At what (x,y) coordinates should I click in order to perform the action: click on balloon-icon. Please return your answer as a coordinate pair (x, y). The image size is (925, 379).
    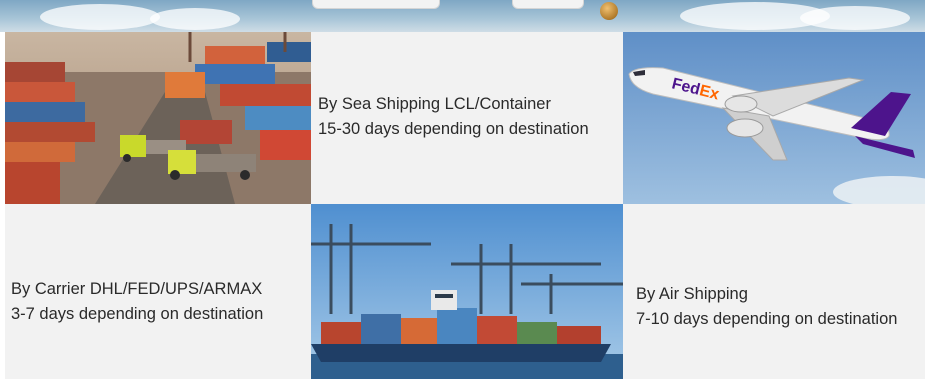
    Looking at the image, I should click on (609, 11).